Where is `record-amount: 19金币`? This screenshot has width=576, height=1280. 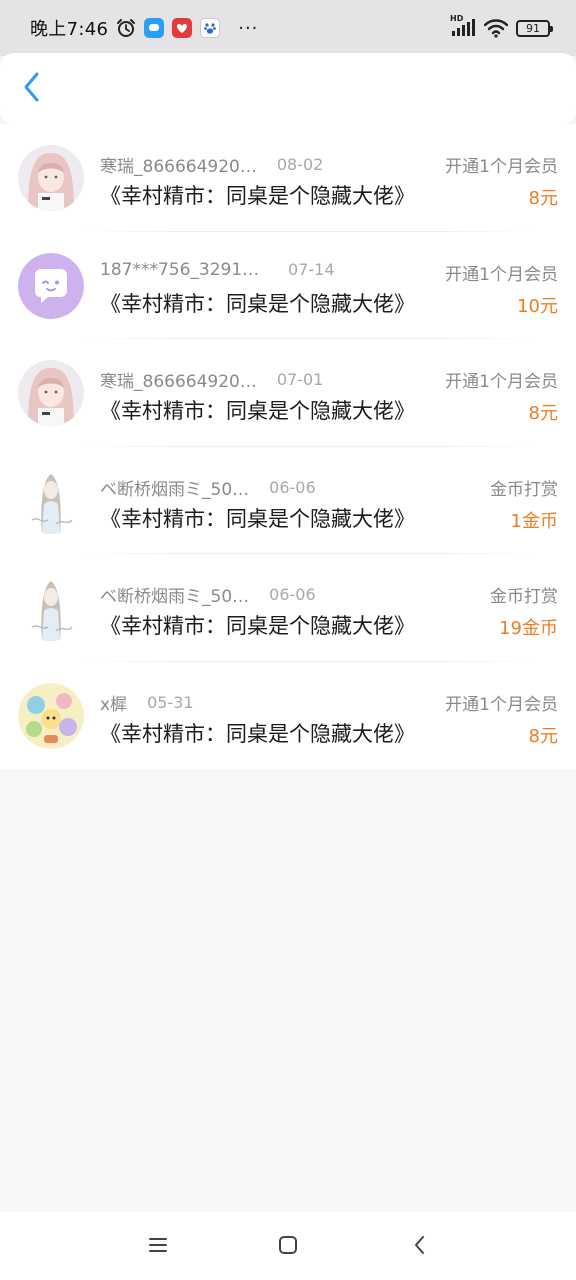 record-amount: 19金币 is located at coordinates (528, 628).